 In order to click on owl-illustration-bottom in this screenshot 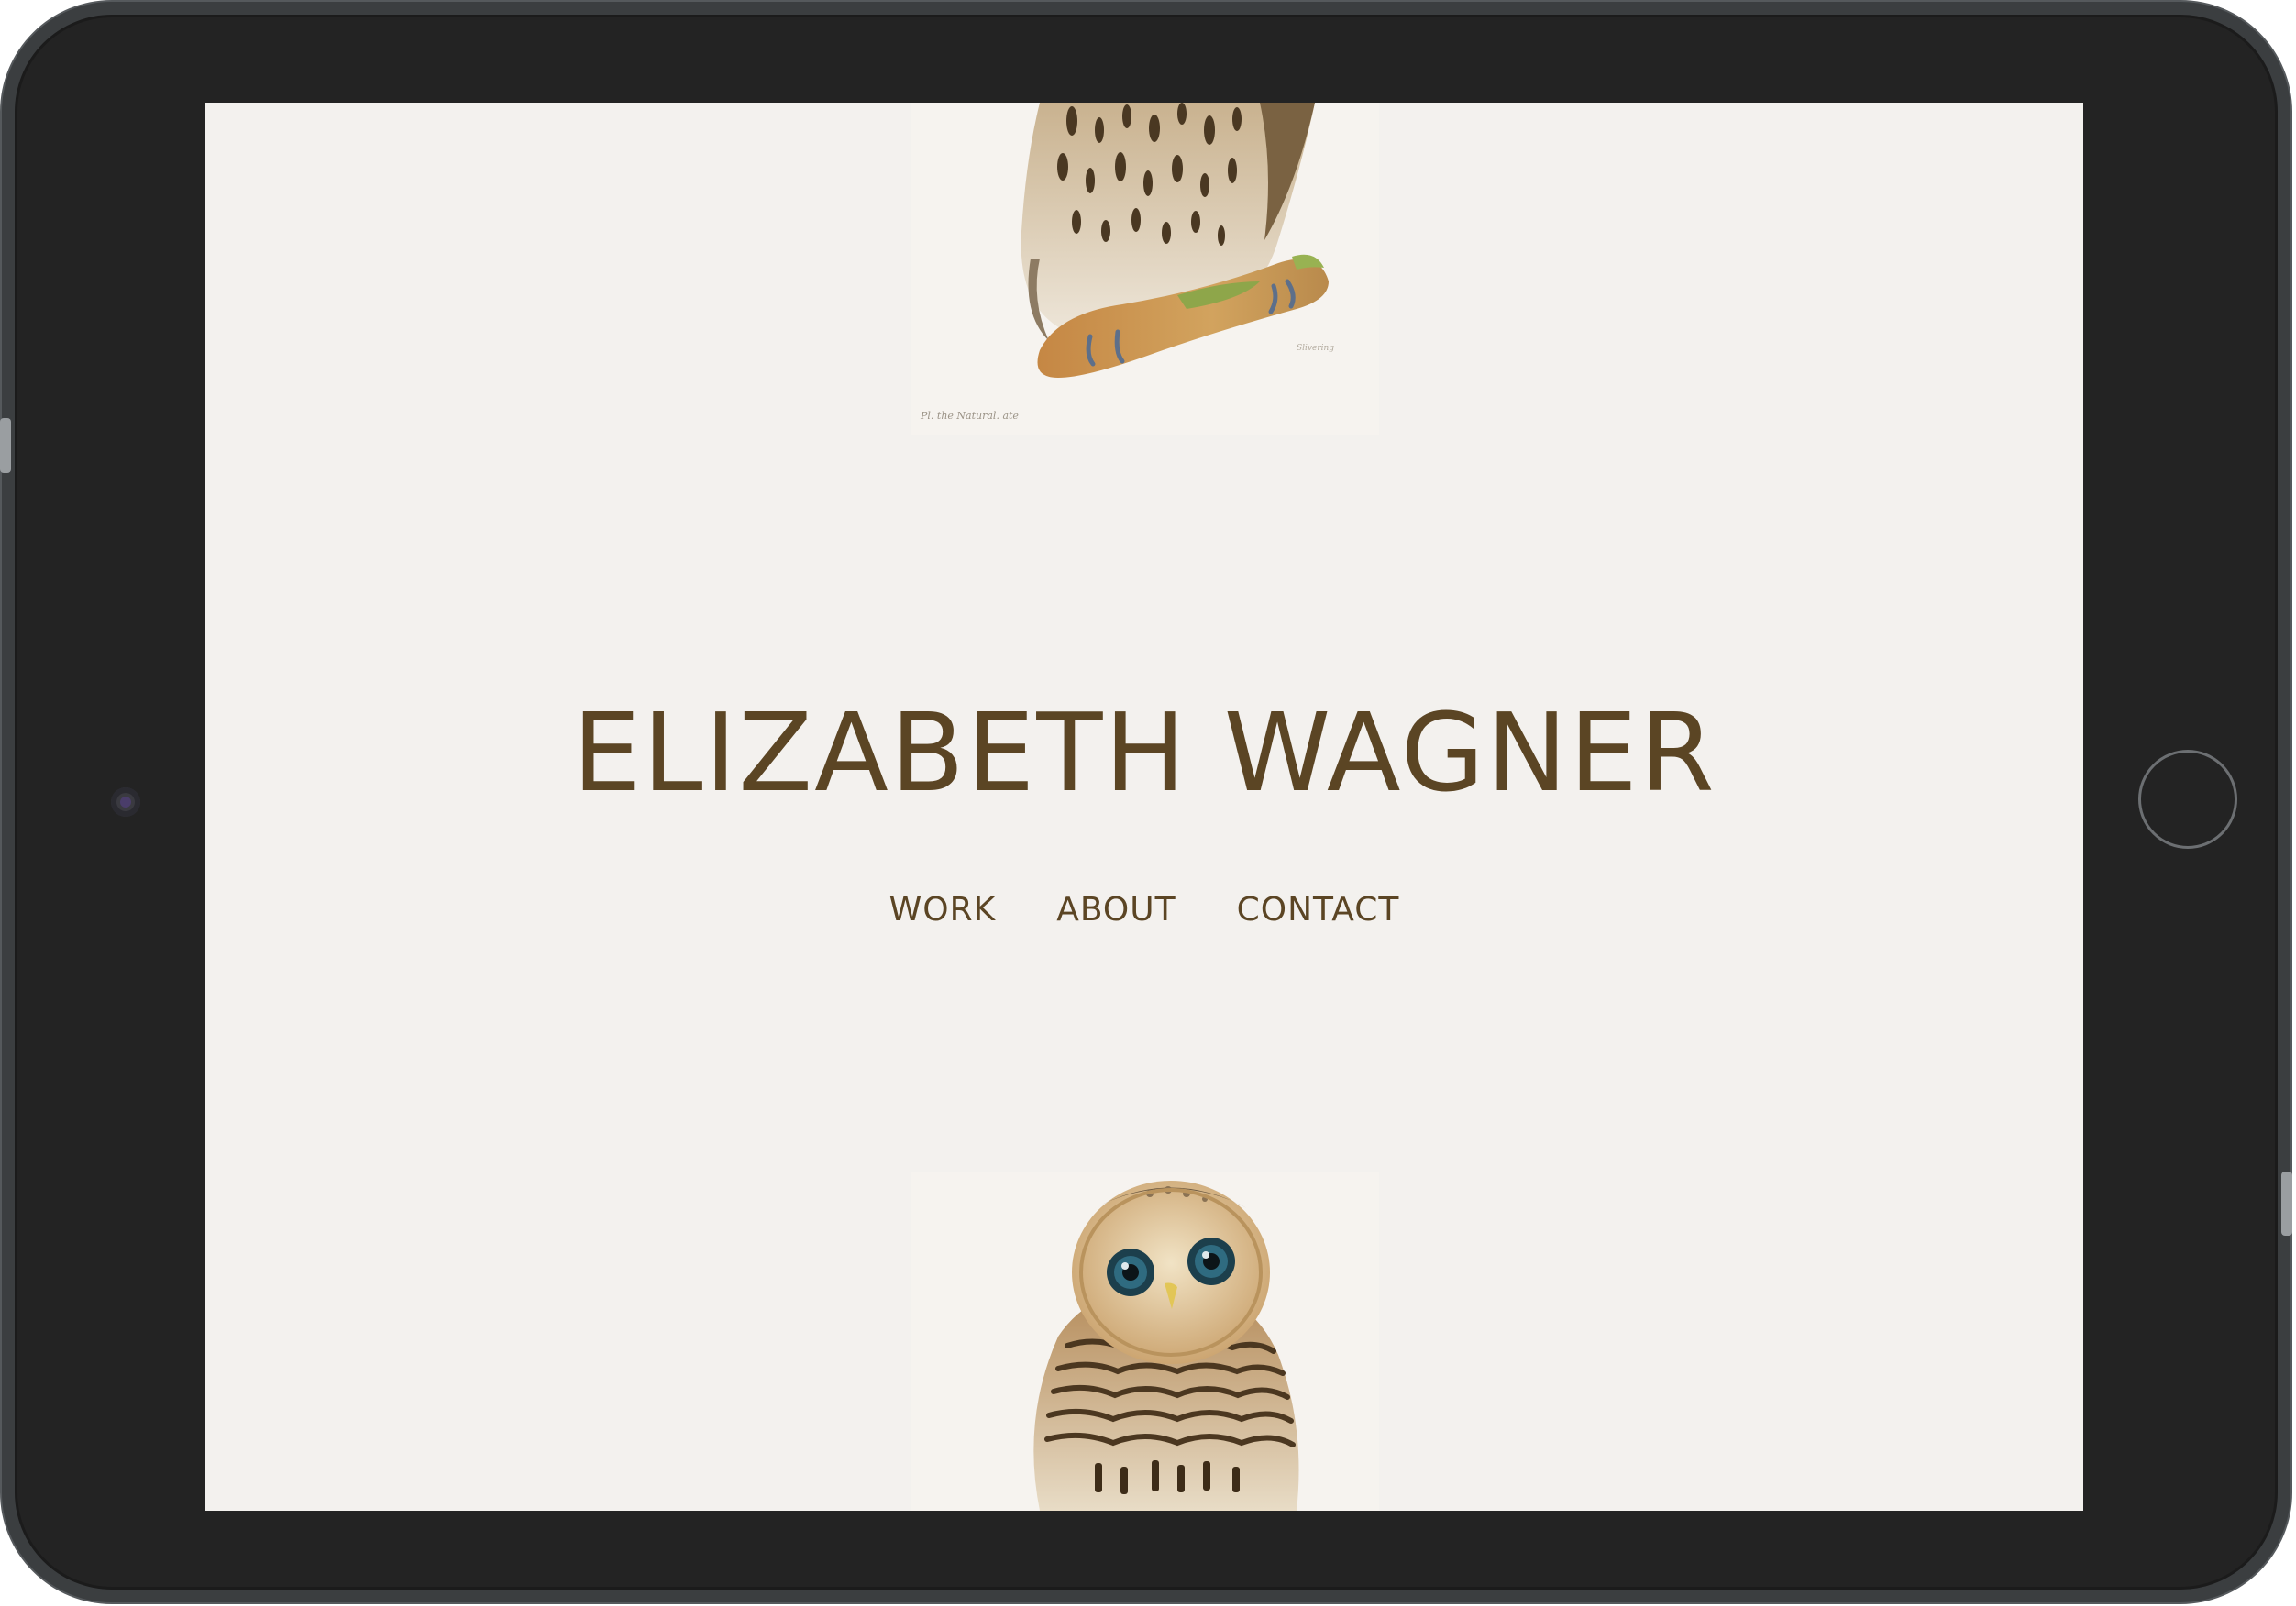, I will do `click(1145, 1341)`.